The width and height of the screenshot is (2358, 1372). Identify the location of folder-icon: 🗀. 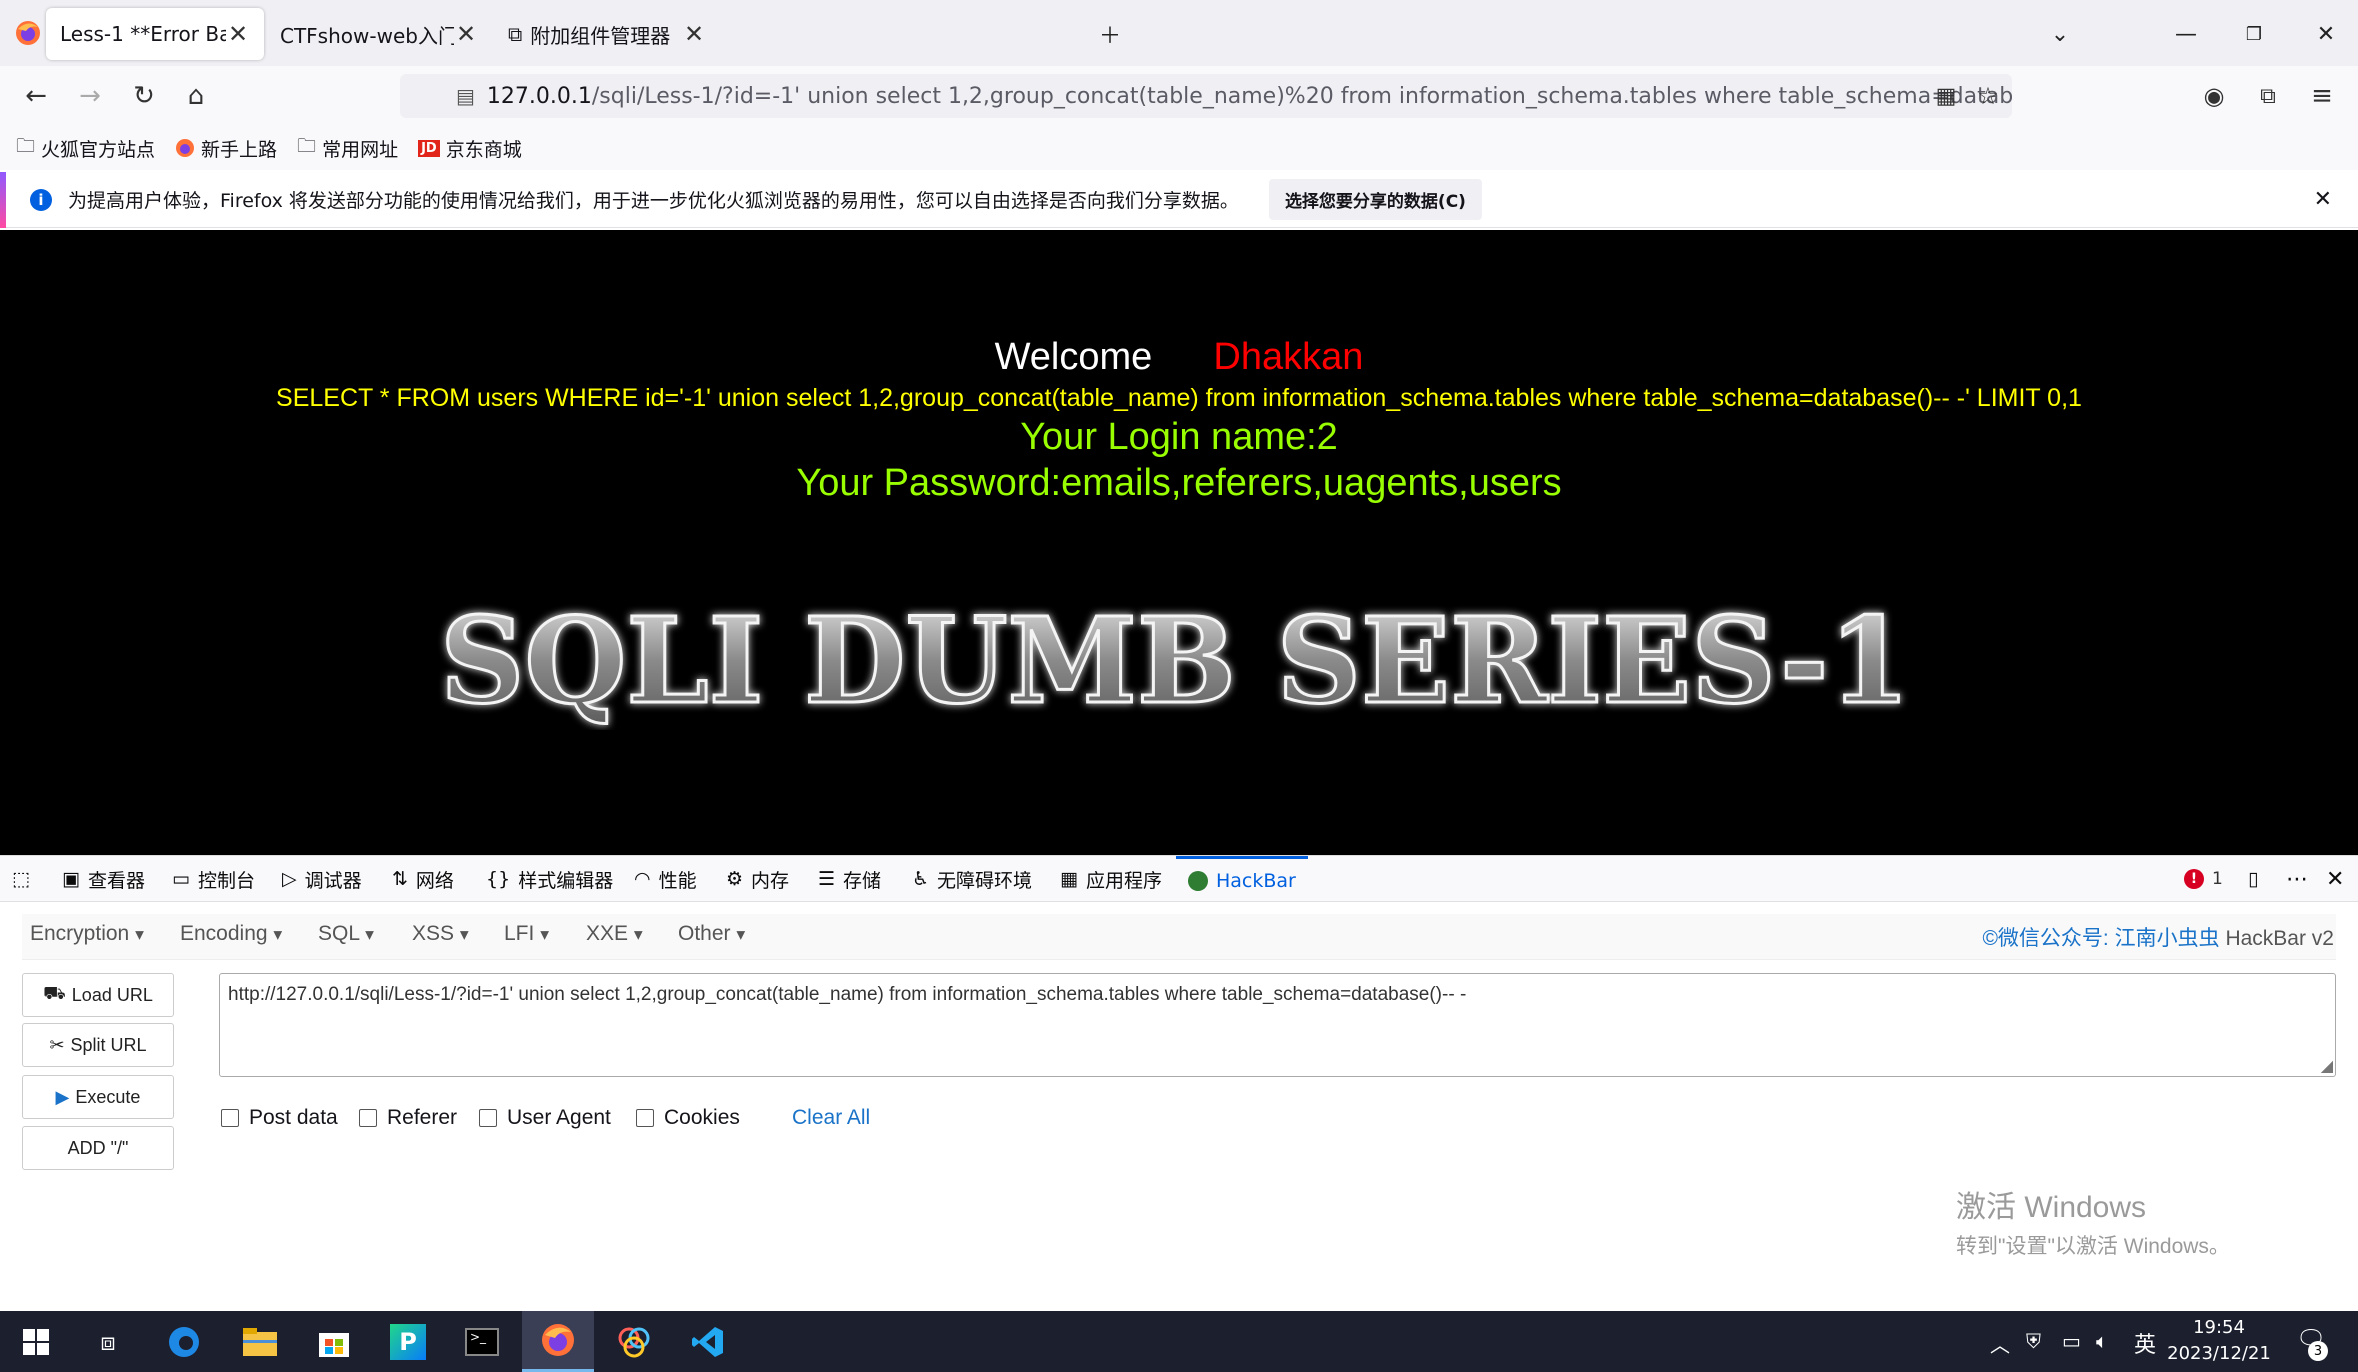
(26, 146).